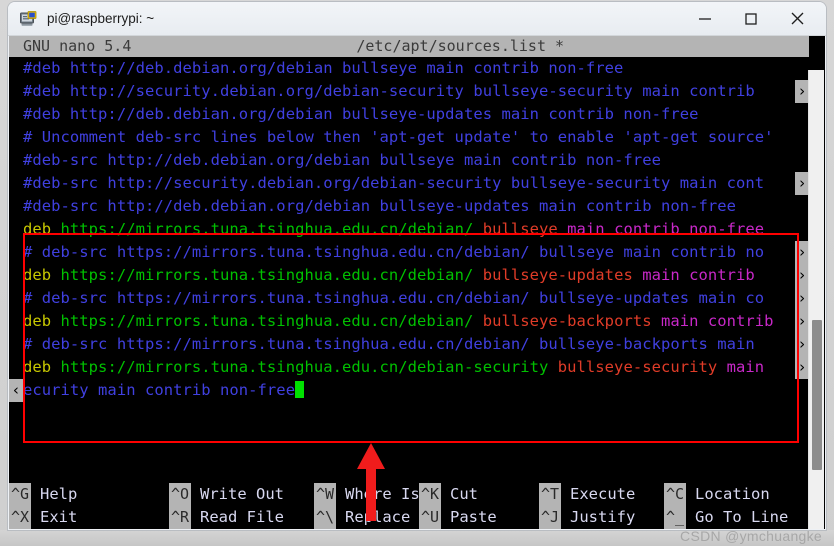  I want to click on help-shortcut: ^G Help, so click(43, 494).